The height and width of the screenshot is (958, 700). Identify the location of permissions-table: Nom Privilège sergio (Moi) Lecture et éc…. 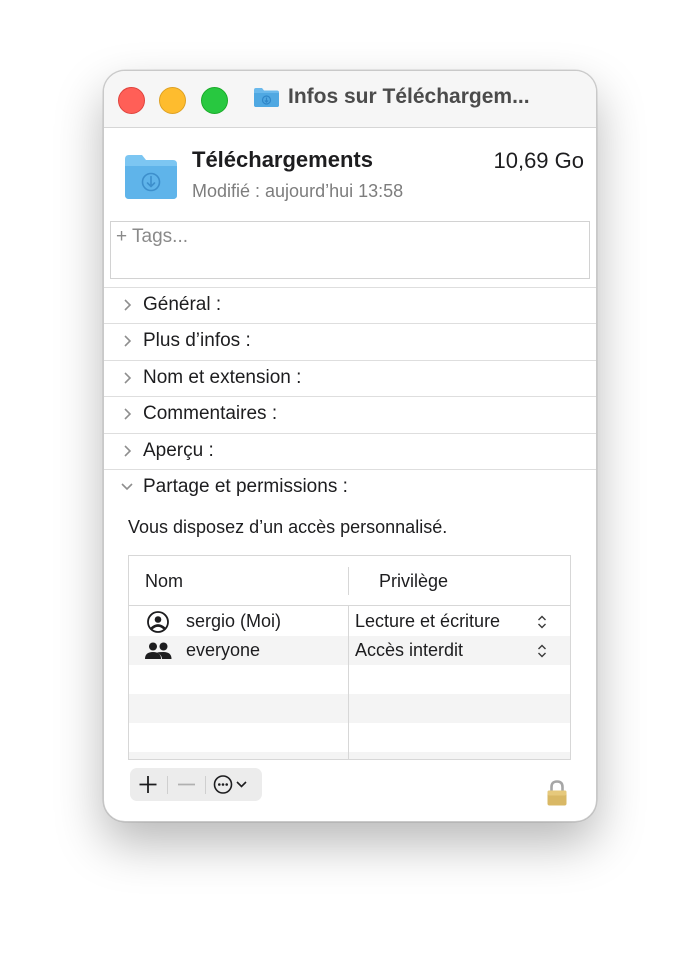
(349, 657).